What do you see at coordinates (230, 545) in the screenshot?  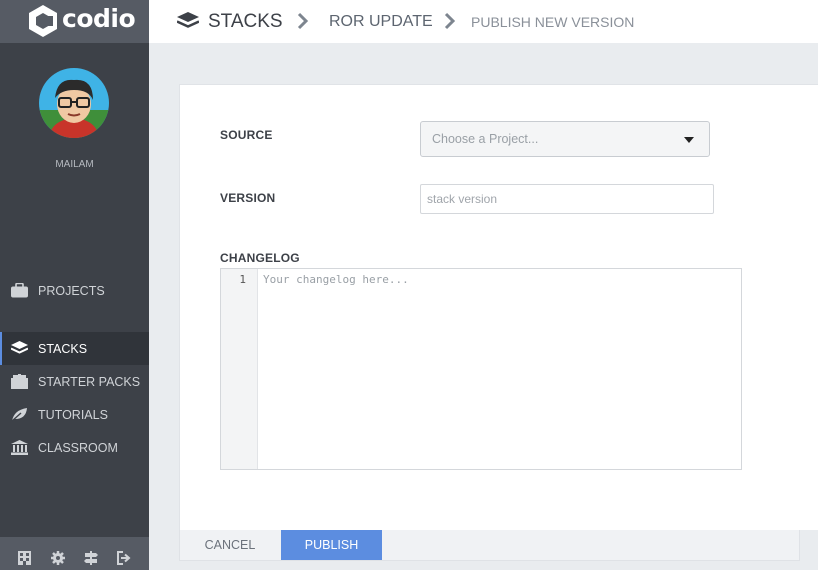 I see `cancel-button: CANCEL` at bounding box center [230, 545].